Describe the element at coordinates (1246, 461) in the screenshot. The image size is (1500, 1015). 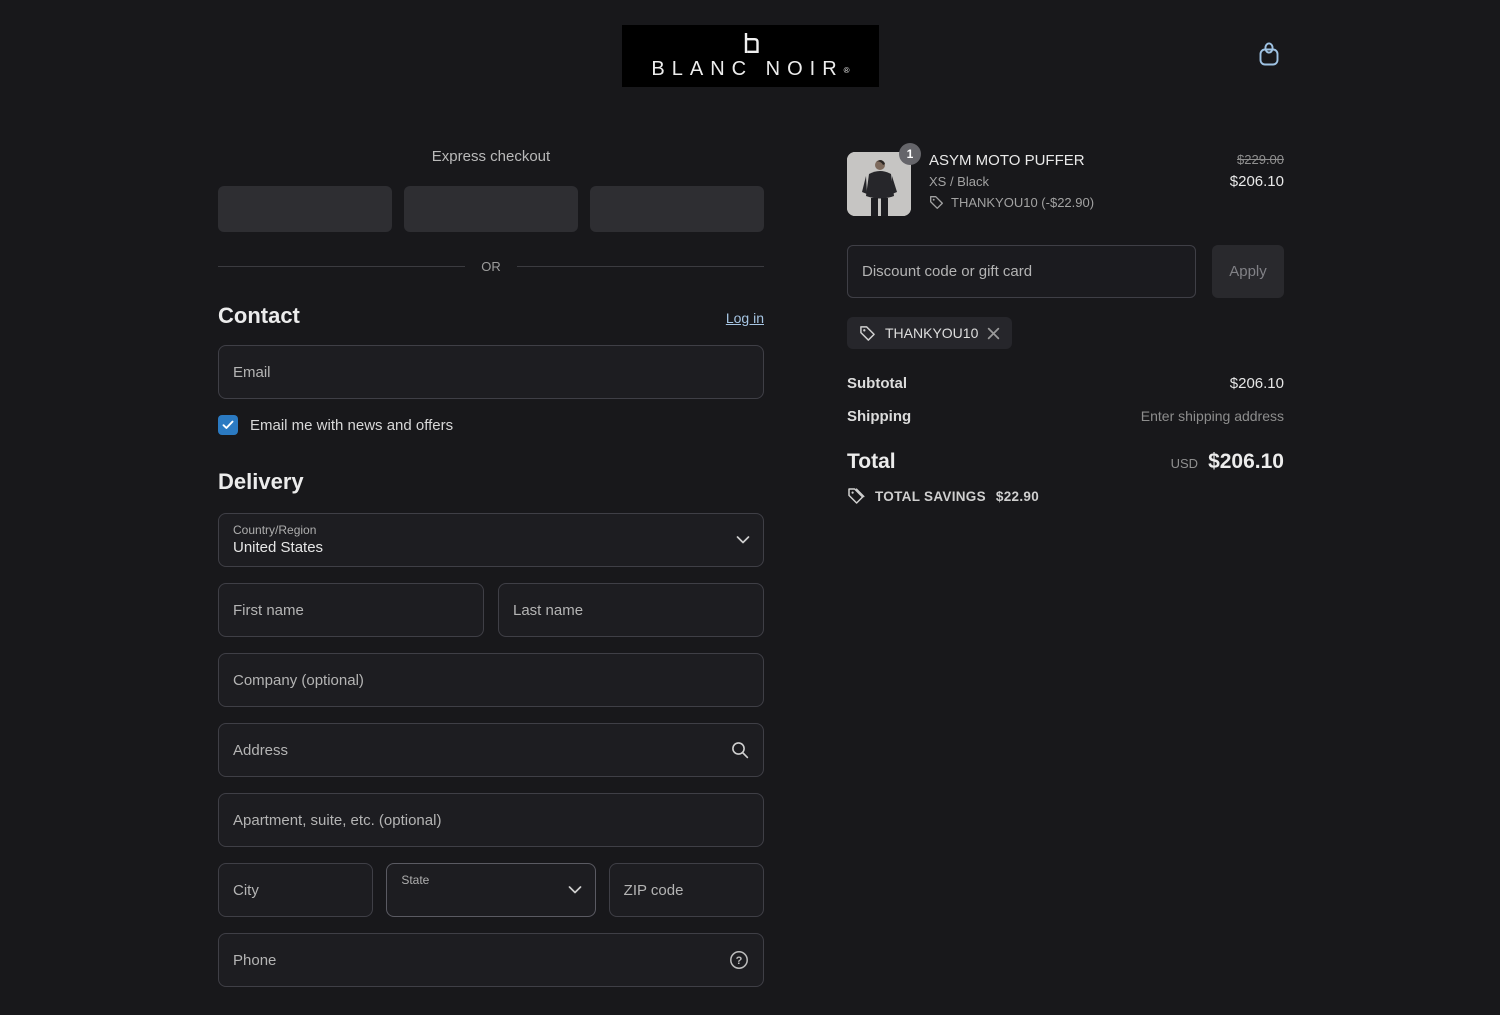
I see `total-value: $206.10` at that location.